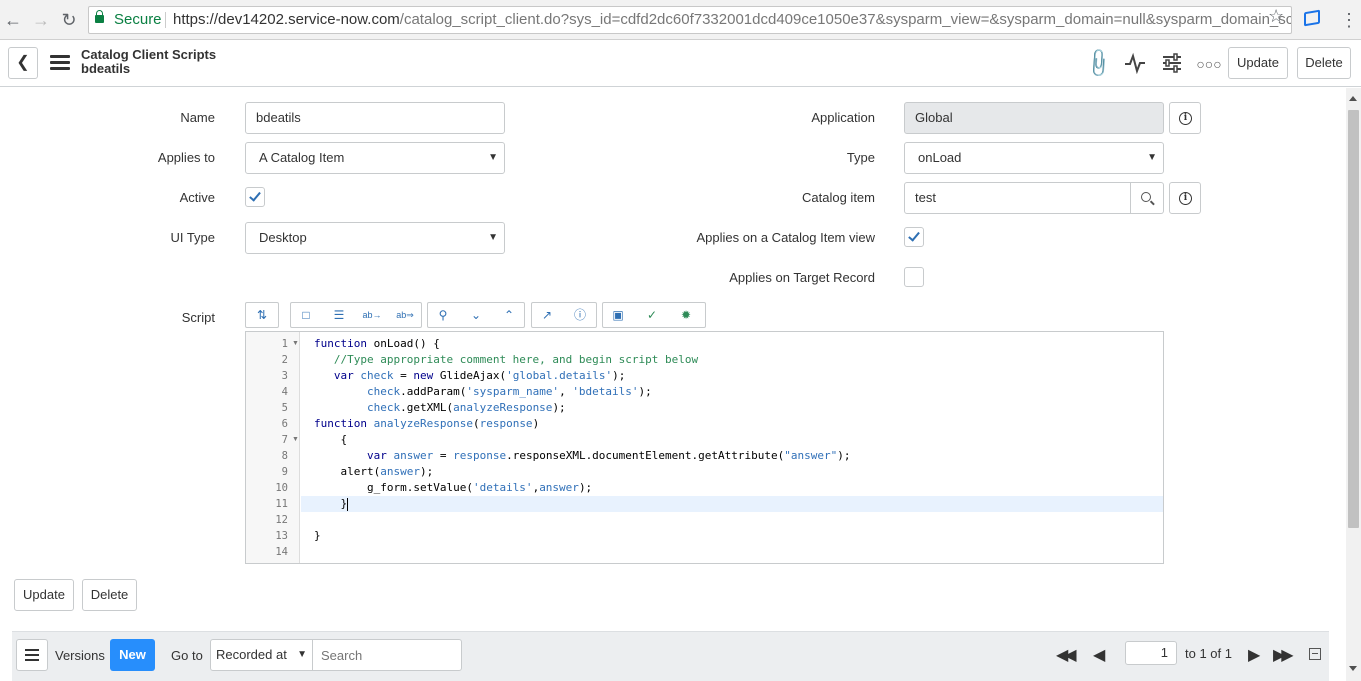  Describe the element at coordinates (1172, 64) in the screenshot. I see `personalize-icon` at that location.